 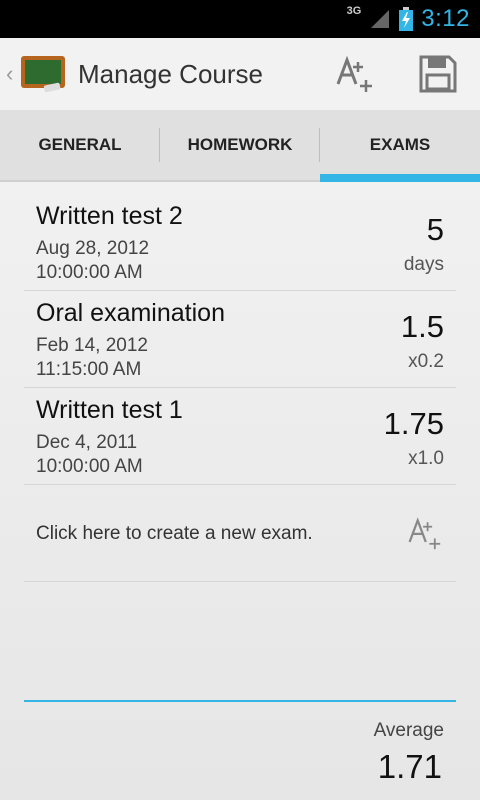 I want to click on tab-label: EXAMS, so click(x=400, y=144).